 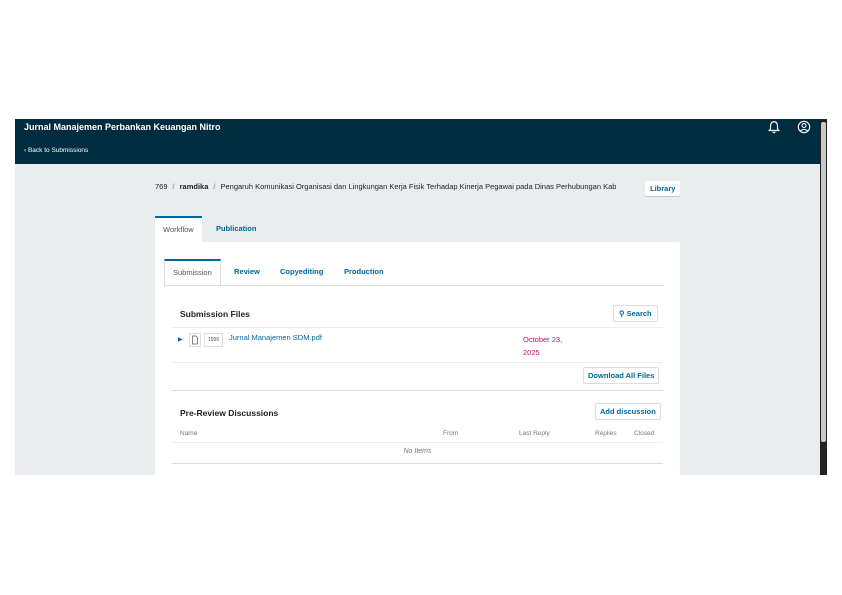 What do you see at coordinates (161, 186) in the screenshot?
I see `submission-id: 769` at bounding box center [161, 186].